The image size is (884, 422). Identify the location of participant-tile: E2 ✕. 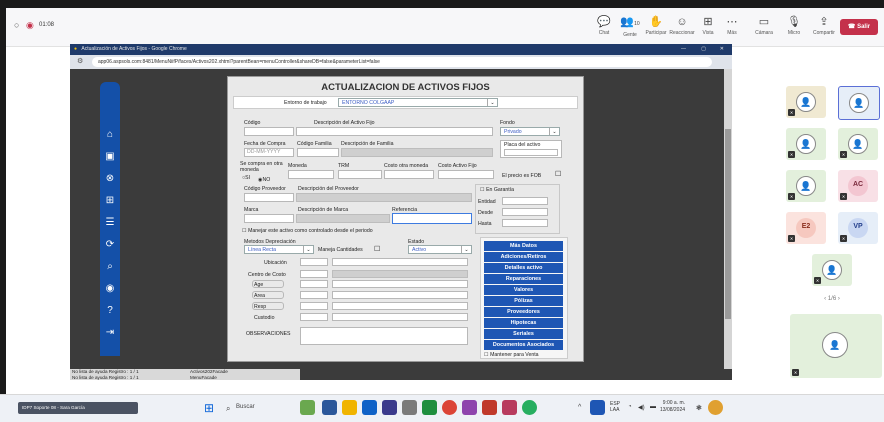
(806, 228).